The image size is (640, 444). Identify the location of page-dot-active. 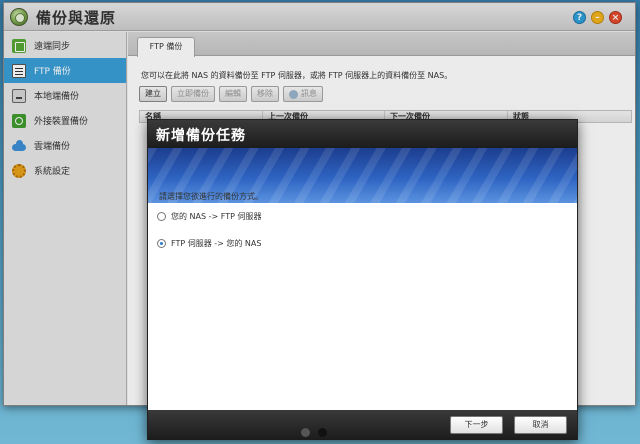
(322, 432).